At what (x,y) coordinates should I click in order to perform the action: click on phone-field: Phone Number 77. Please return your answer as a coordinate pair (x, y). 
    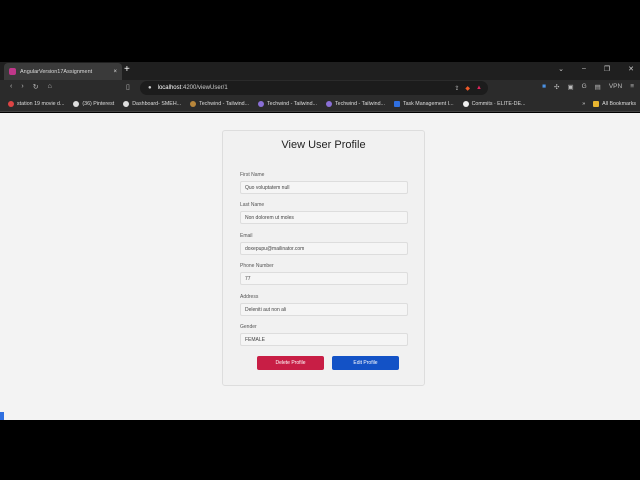
    Looking at the image, I should click on (324, 274).